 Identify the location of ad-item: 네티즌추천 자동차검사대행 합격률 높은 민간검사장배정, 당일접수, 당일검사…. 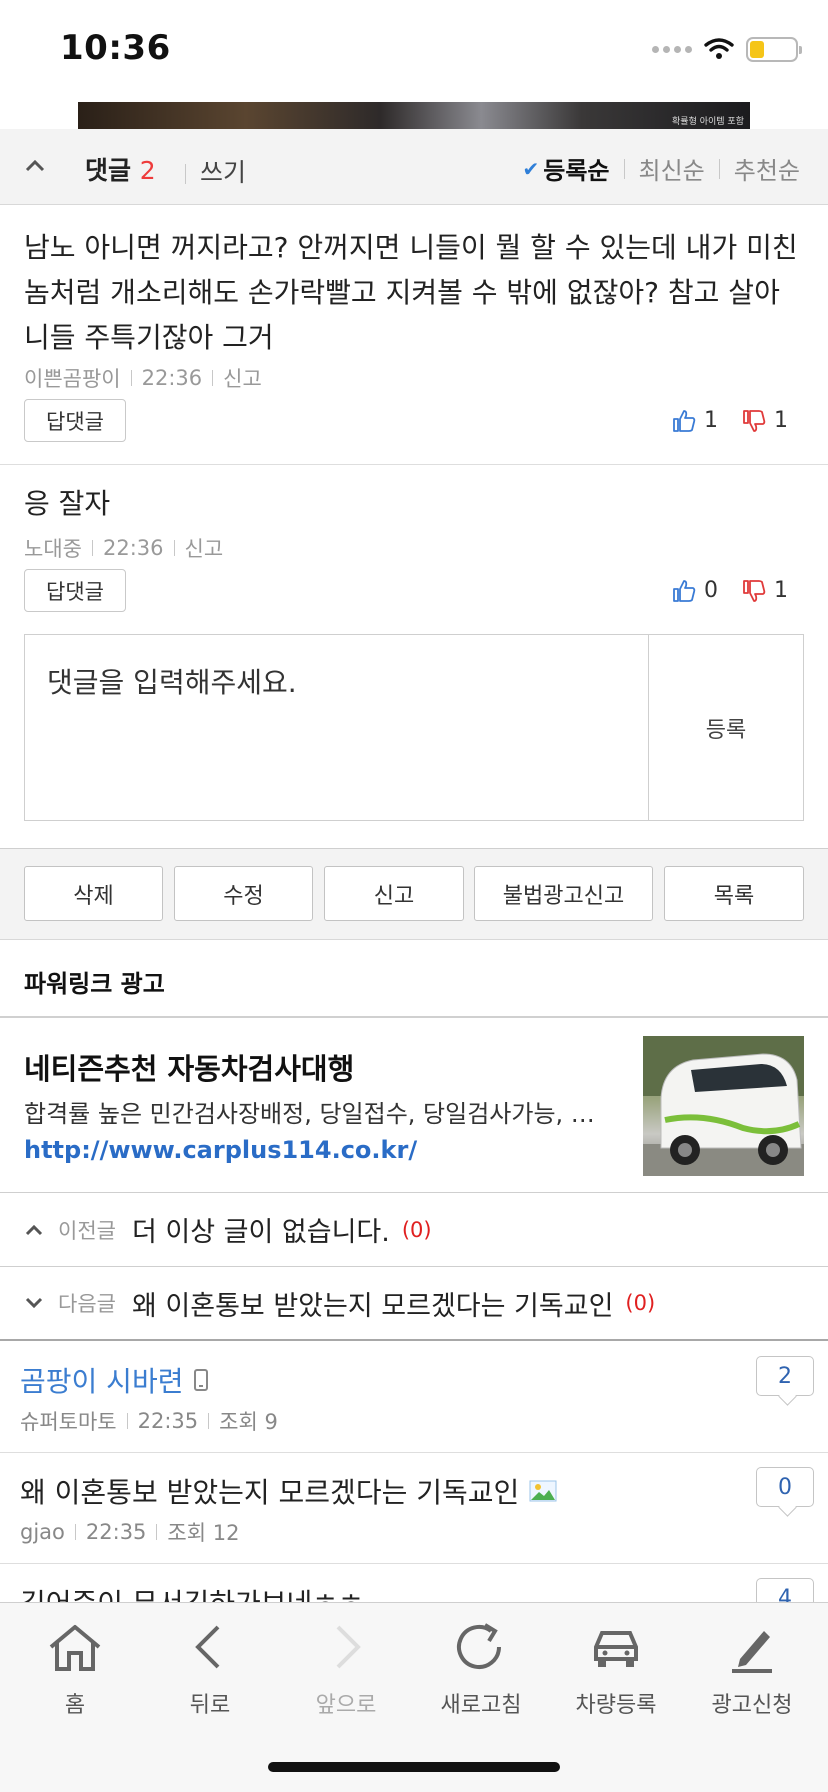
(414, 1105).